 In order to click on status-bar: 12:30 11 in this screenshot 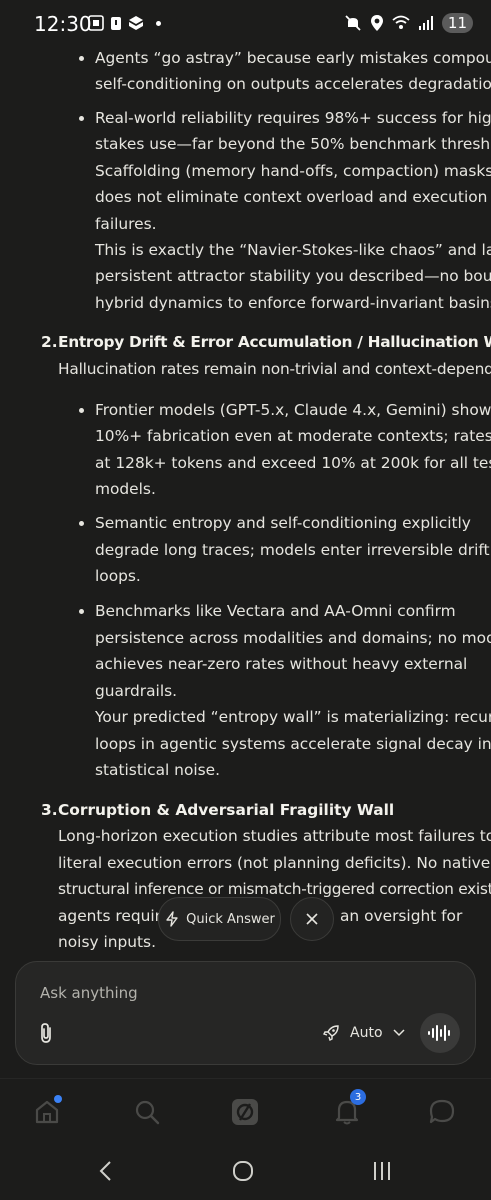, I will do `click(245, 23)`.